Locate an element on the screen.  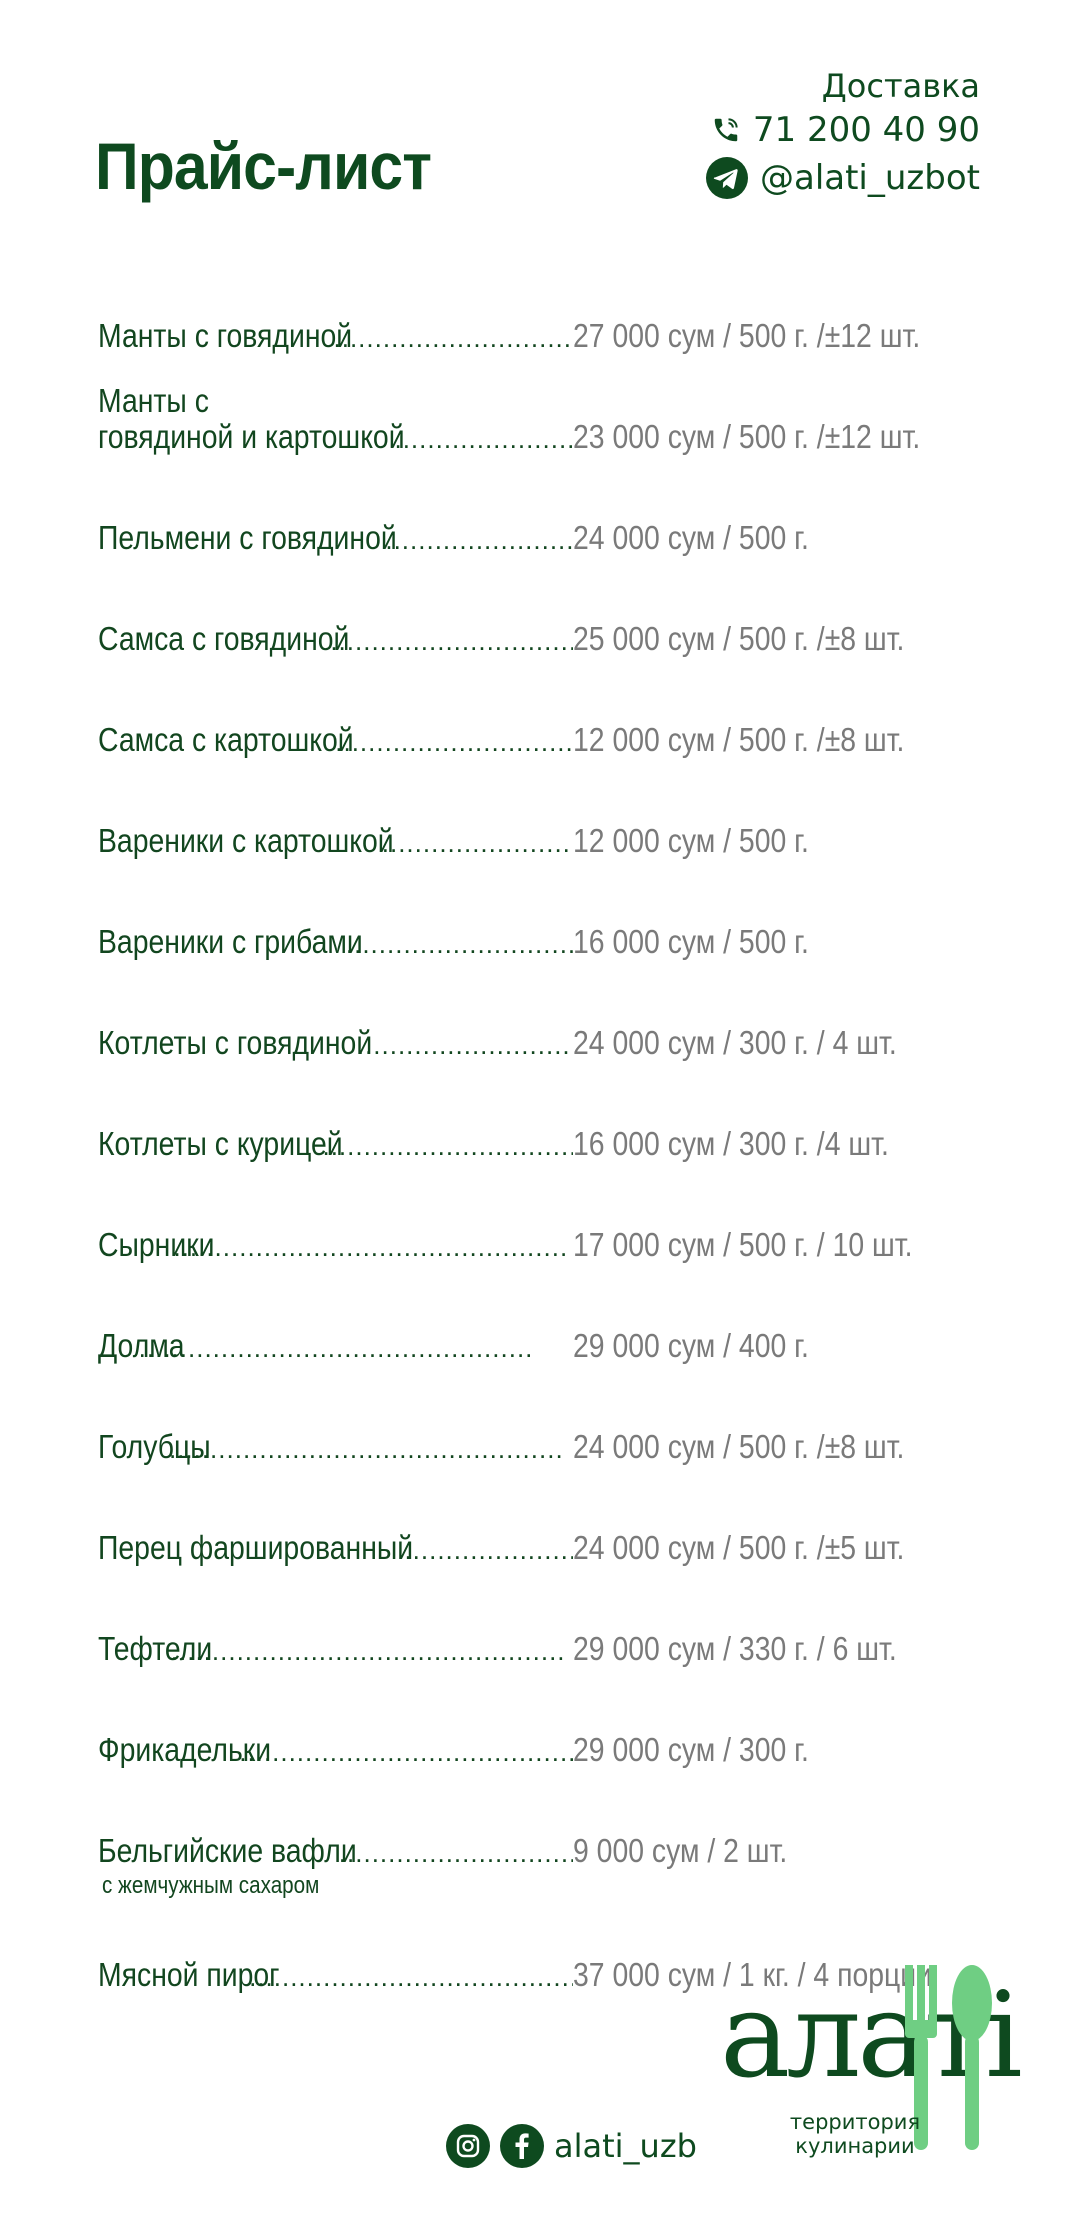
item-price: 16 000 сум / 500 г. is located at coordinates (690, 941).